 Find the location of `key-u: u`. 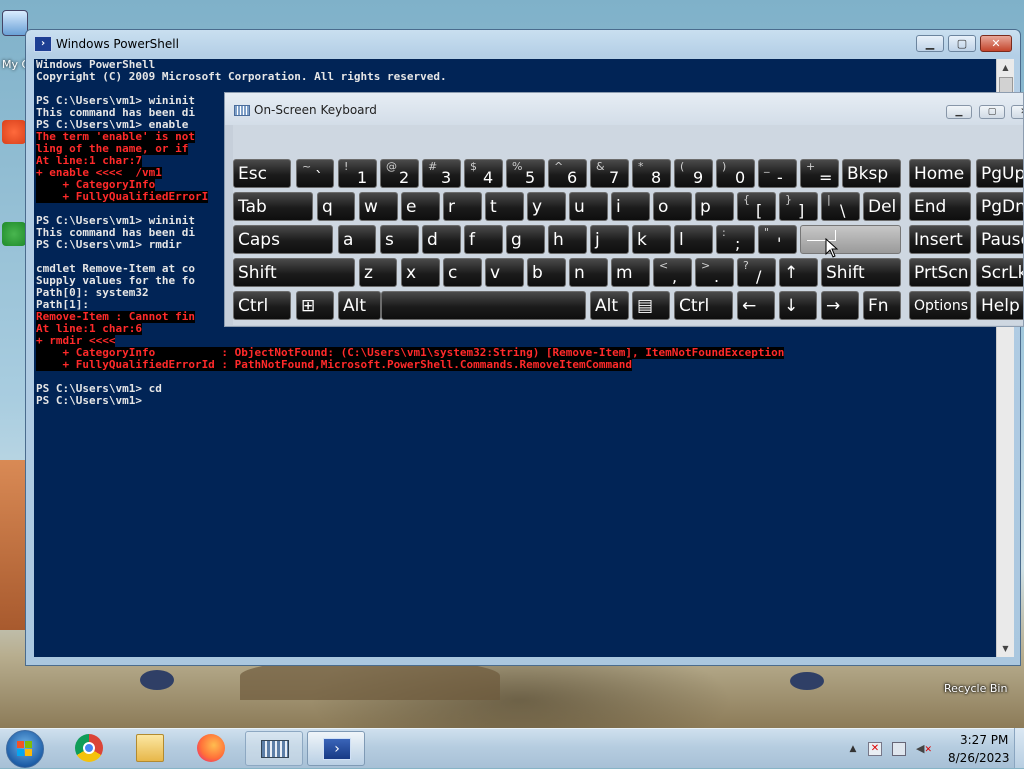

key-u: u is located at coordinates (588, 206).